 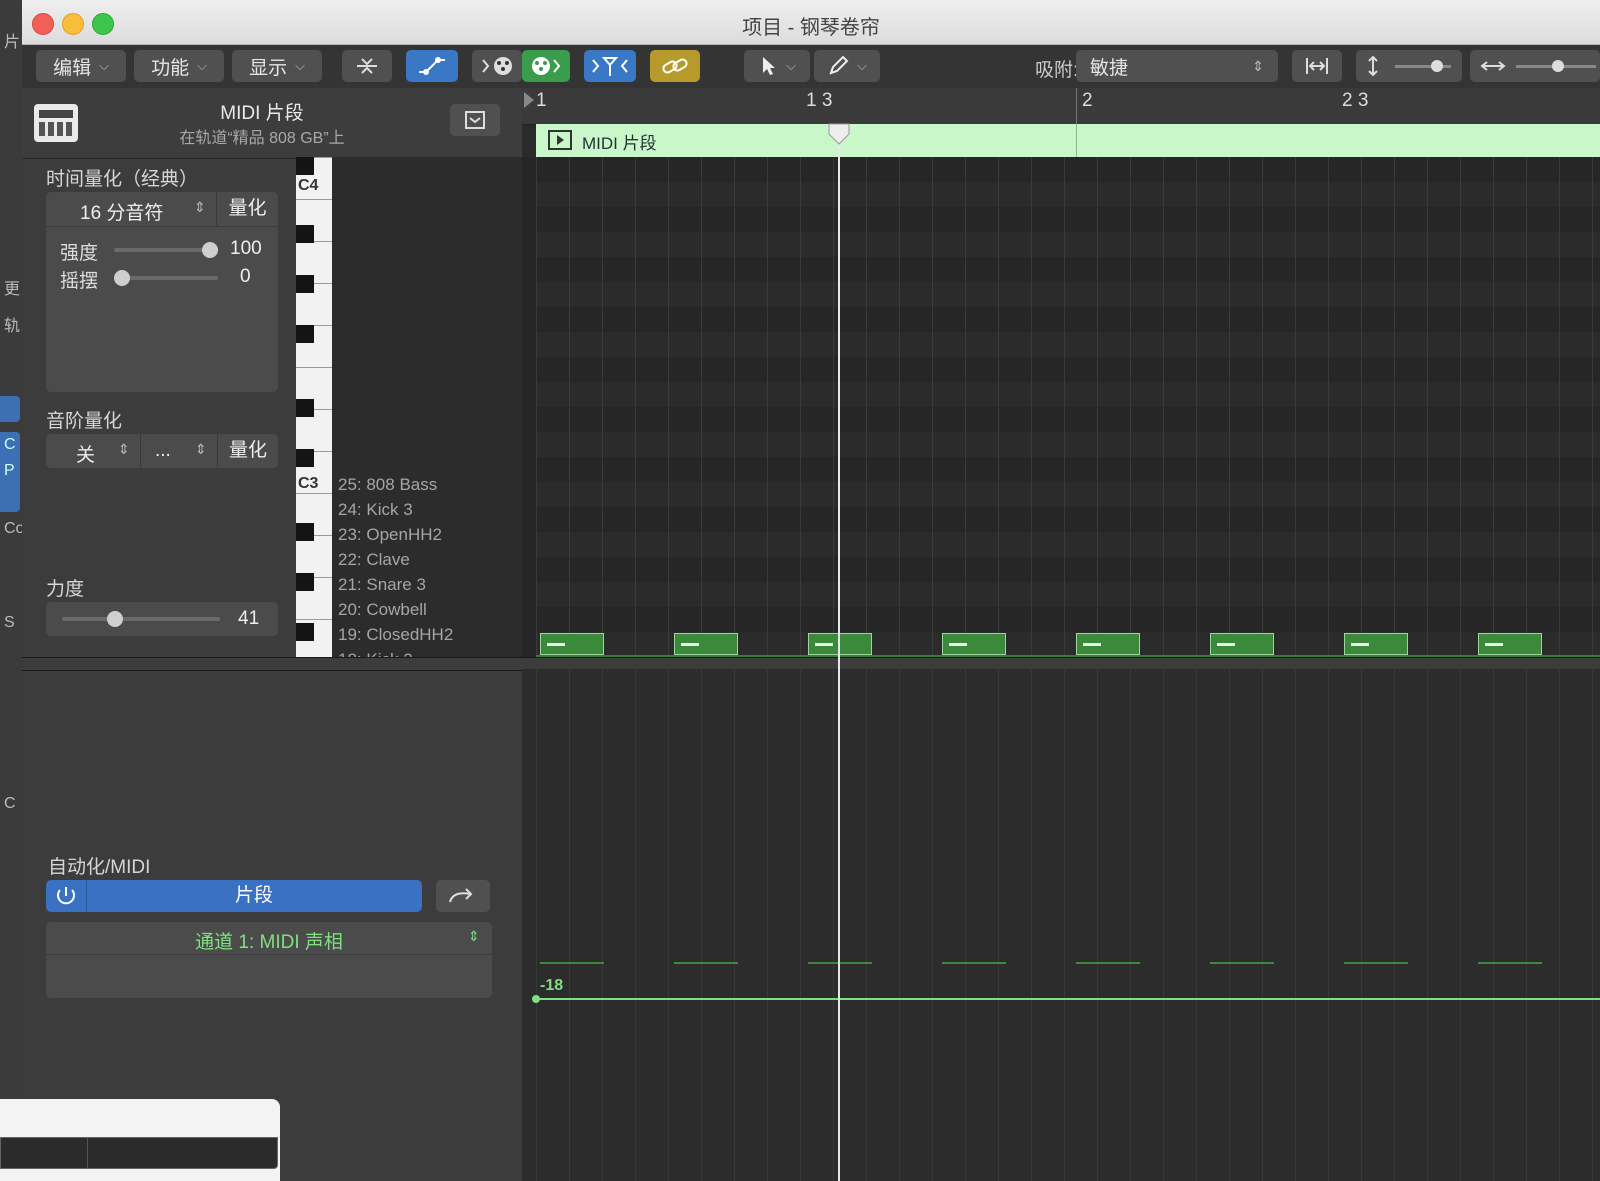 I want to click on quantize-value-select: 16 分音符 ⇕, so click(x=131, y=209).